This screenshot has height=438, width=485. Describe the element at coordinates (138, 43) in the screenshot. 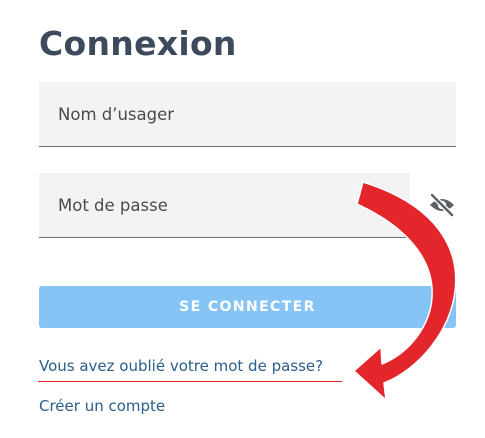

I see `page-title: Connexion` at that location.